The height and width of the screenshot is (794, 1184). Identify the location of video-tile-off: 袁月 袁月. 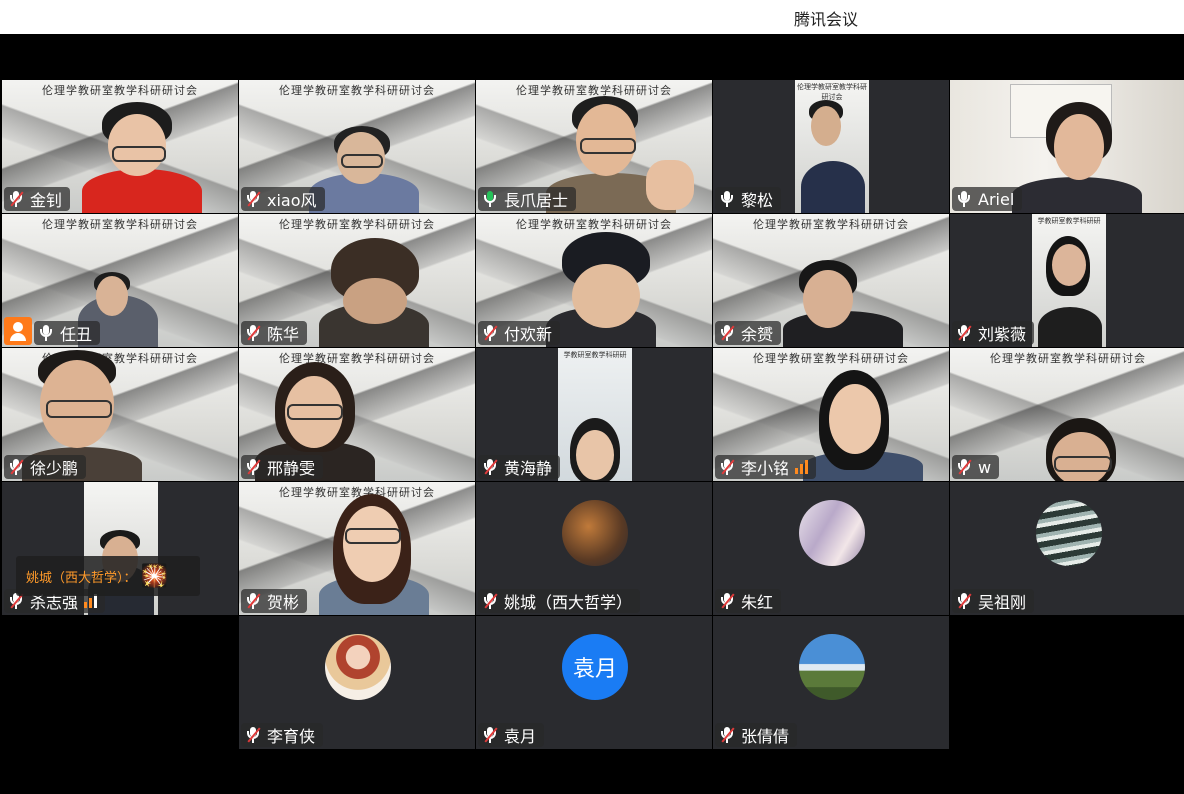
(594, 682).